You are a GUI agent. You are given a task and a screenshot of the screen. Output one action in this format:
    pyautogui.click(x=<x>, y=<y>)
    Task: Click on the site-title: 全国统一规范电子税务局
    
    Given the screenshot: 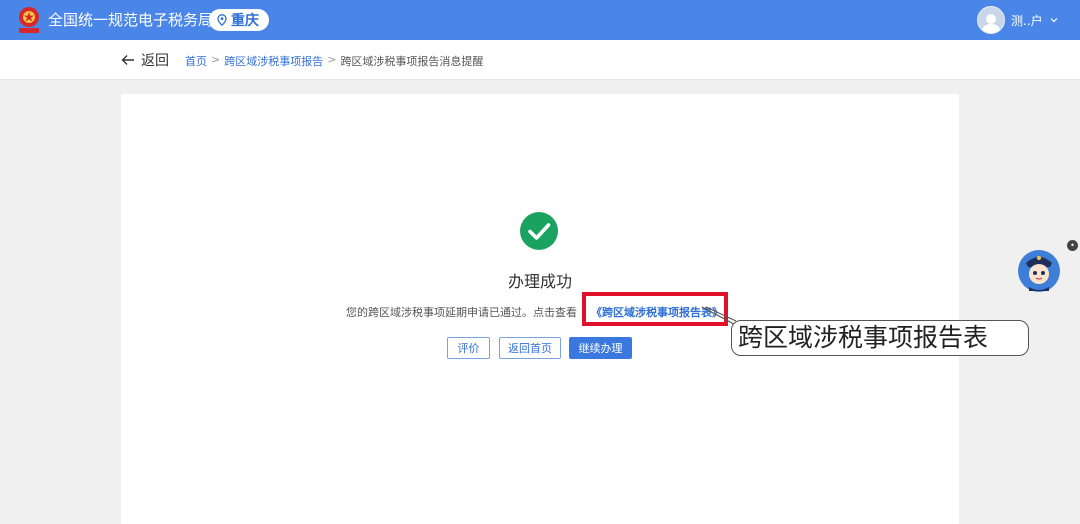 What is the action you would take?
    pyautogui.click(x=131, y=20)
    